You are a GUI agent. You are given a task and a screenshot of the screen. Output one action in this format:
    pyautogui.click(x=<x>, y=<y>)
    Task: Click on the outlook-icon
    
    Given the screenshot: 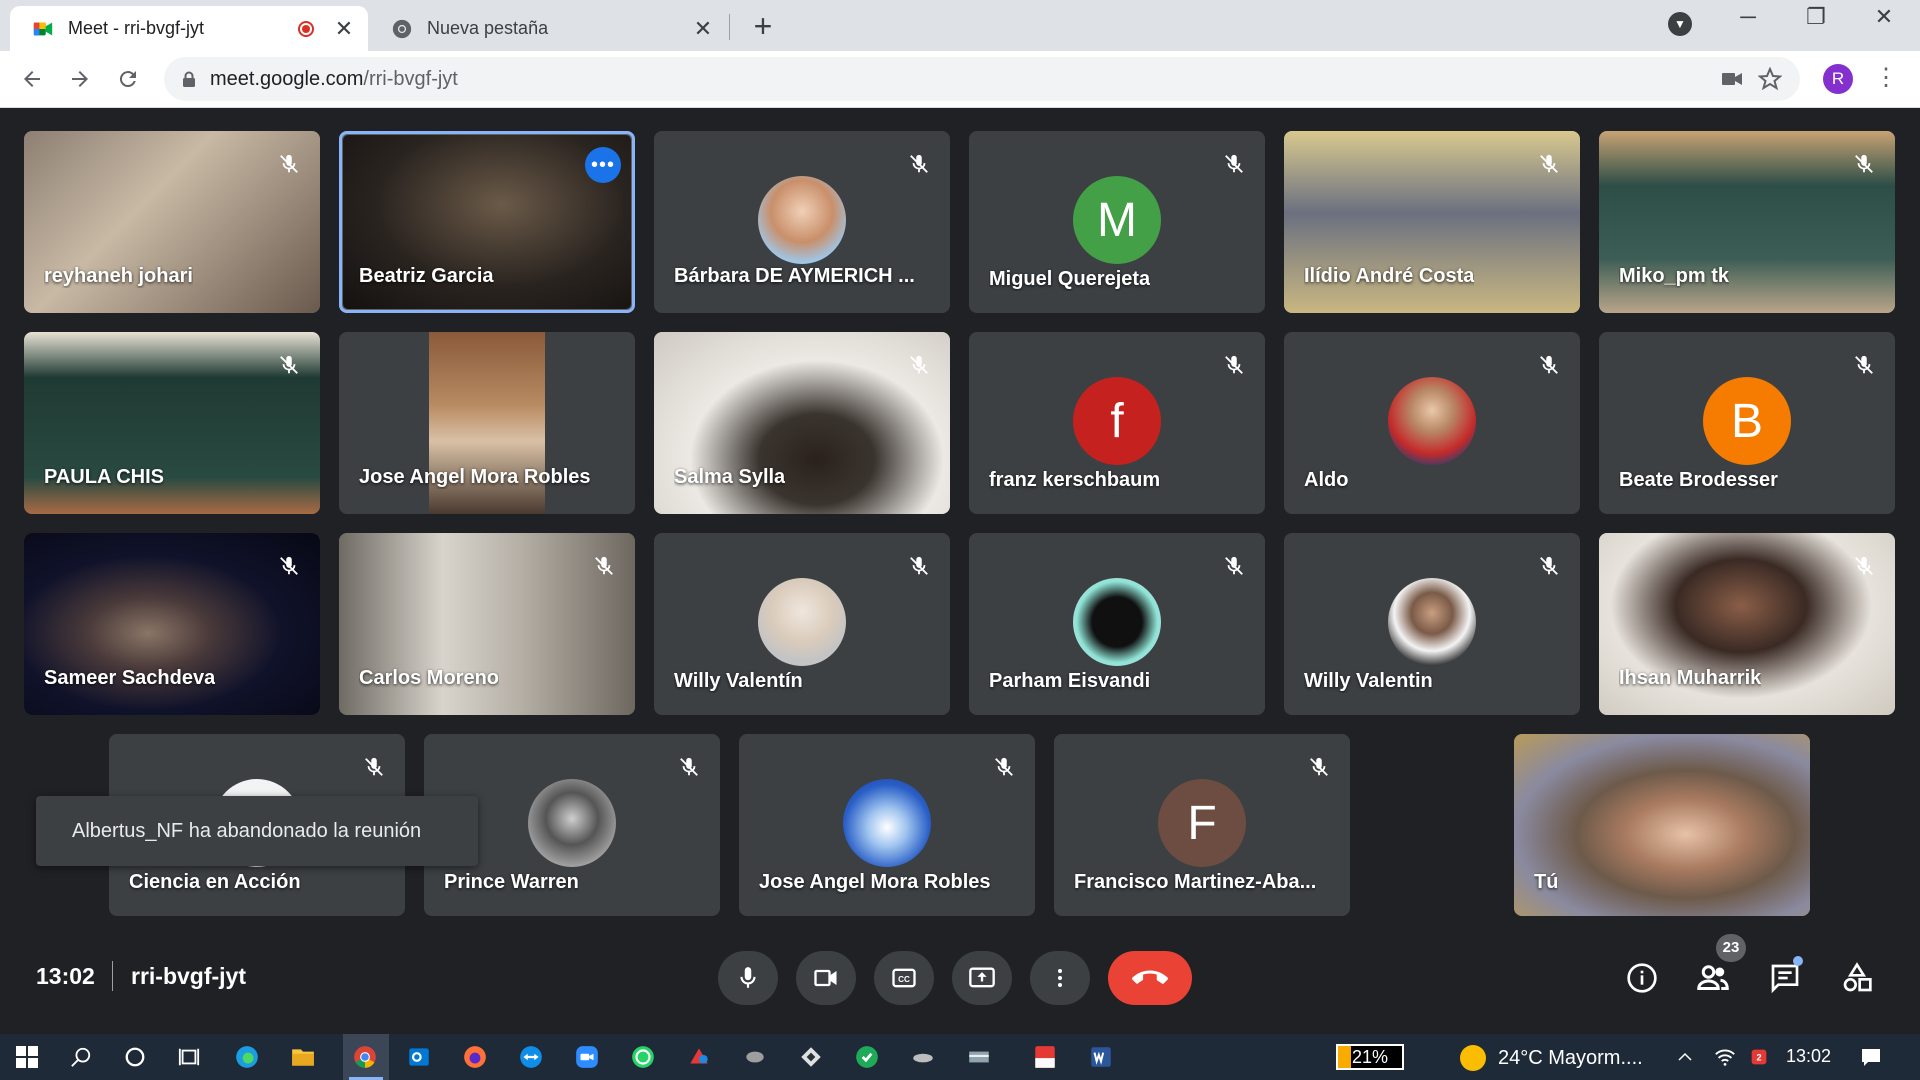 What is the action you would take?
    pyautogui.click(x=419, y=1057)
    